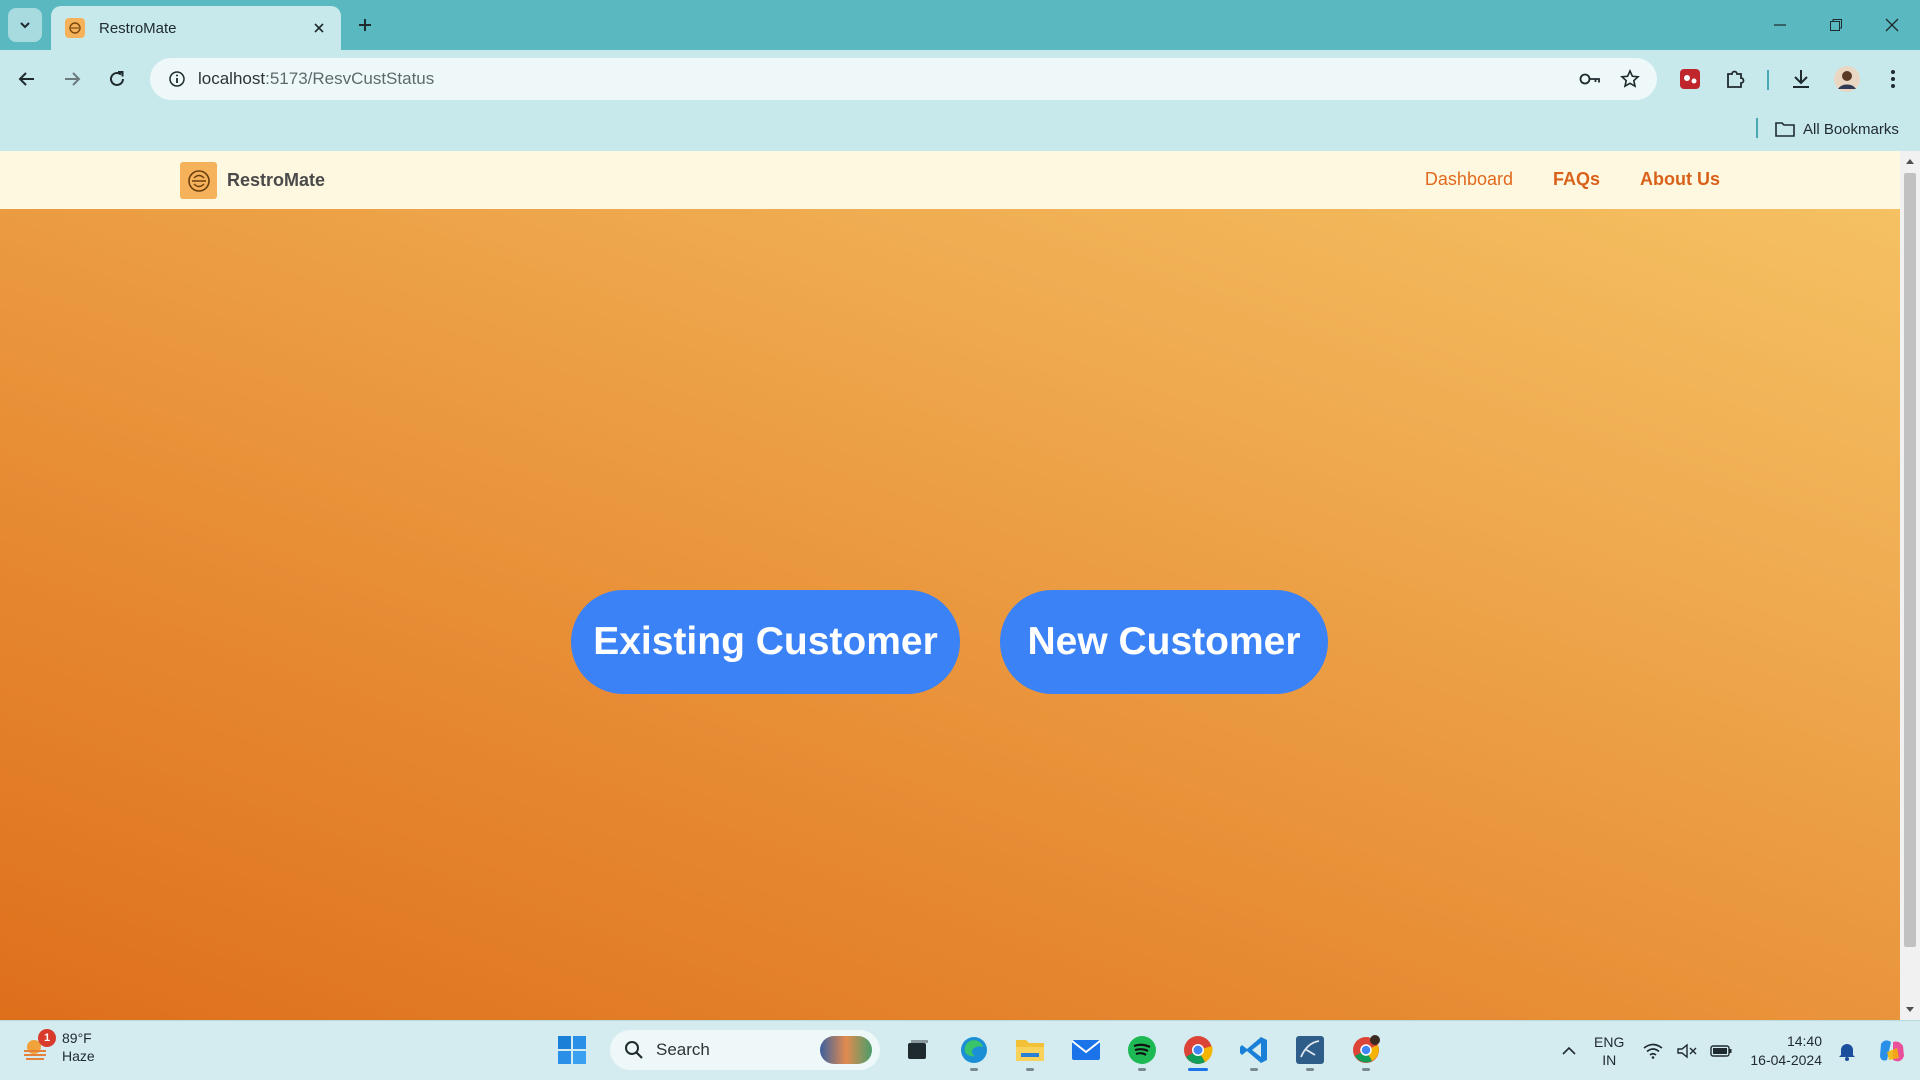 The width and height of the screenshot is (1920, 1080). I want to click on scroll-up-arrow-icon, so click(1910, 161).